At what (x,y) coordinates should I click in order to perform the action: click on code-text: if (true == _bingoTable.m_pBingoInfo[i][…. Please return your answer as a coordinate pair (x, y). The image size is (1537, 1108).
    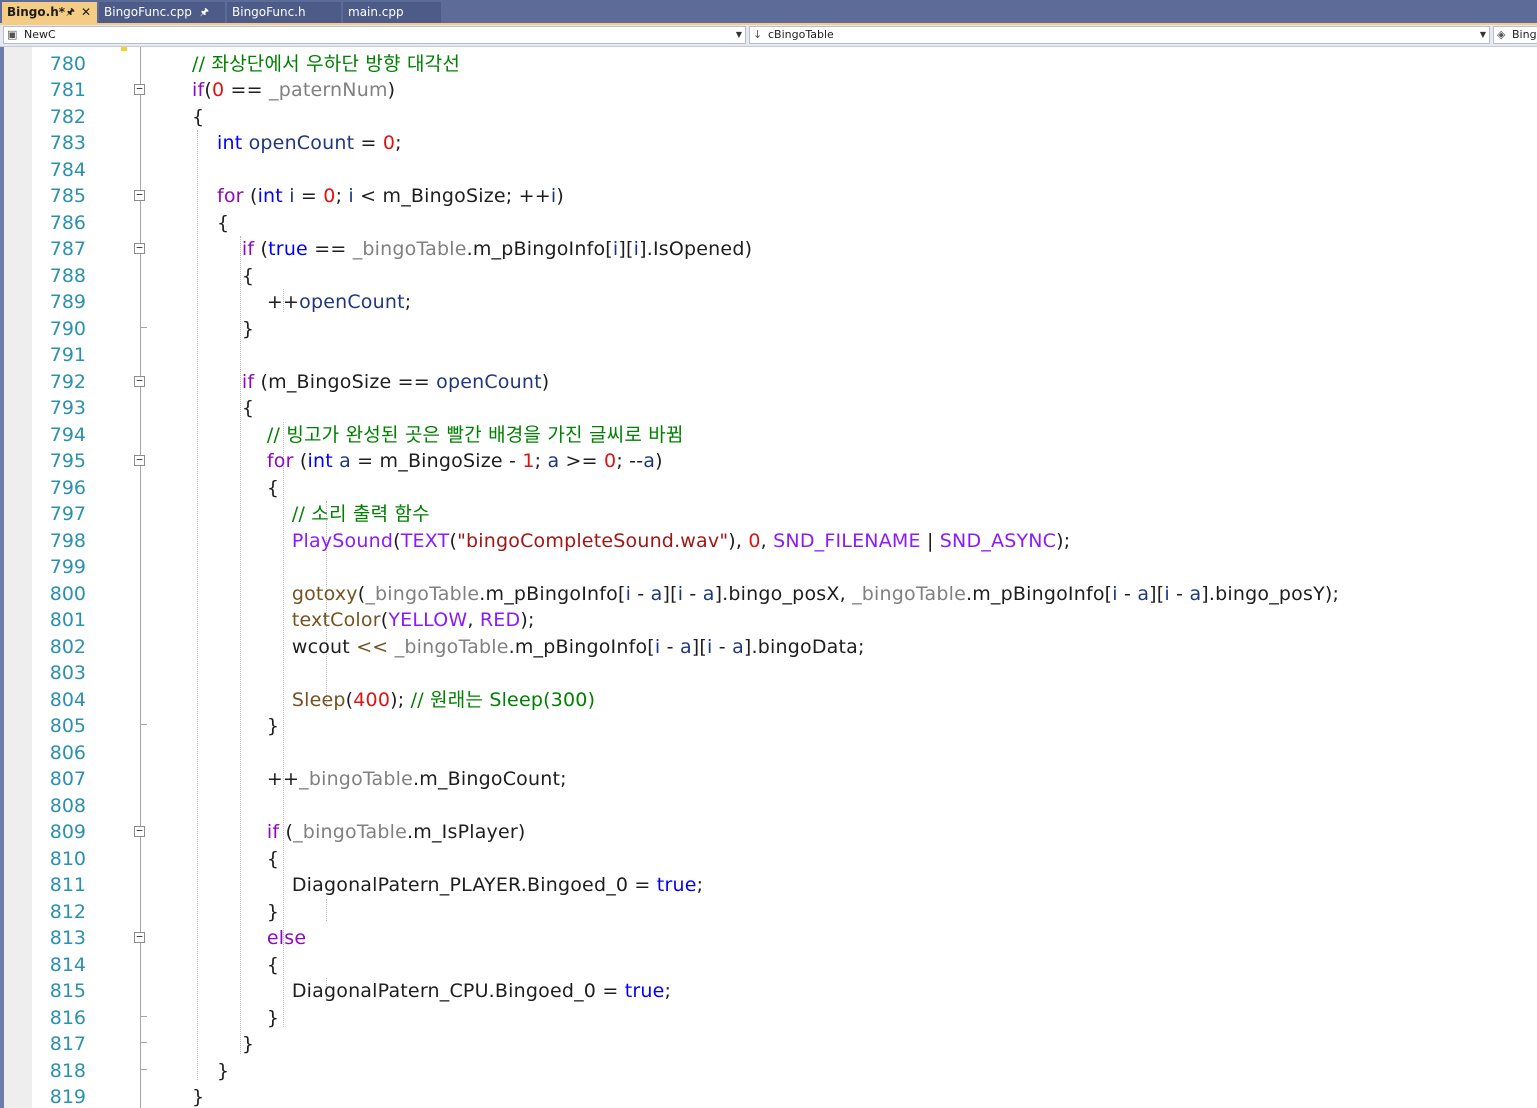
    Looking at the image, I should click on (472, 249).